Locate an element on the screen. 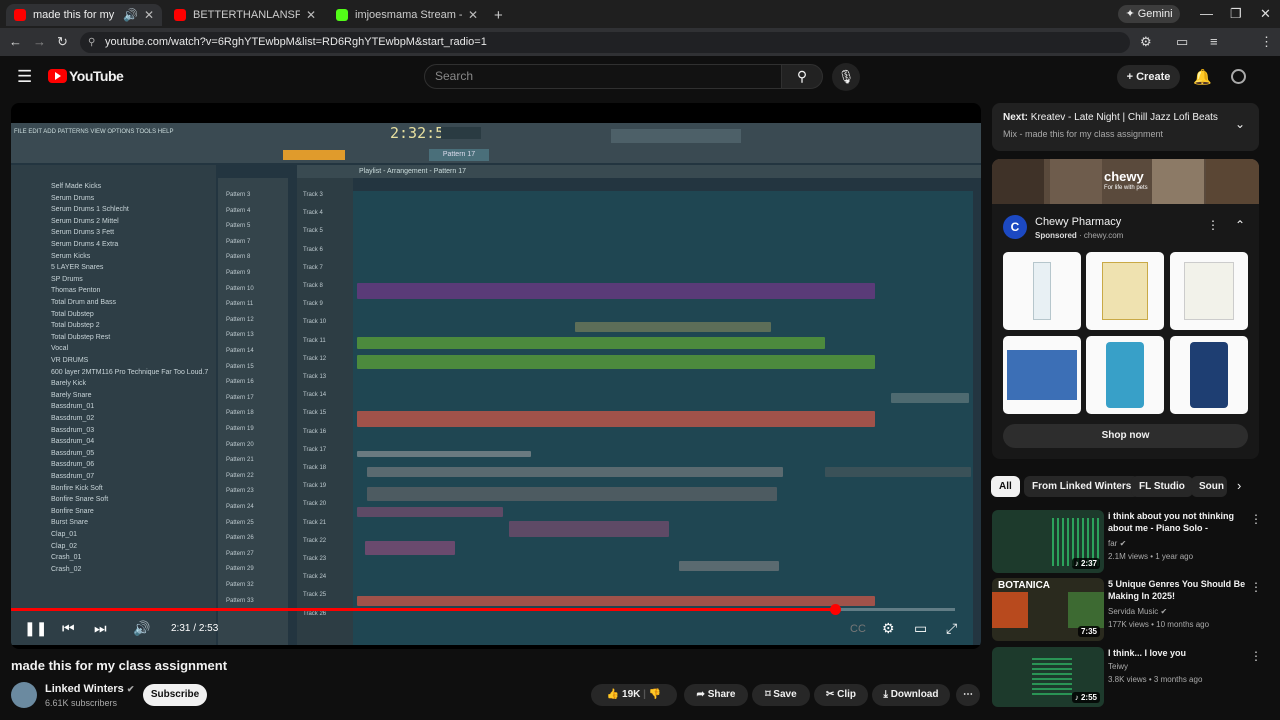 The image size is (1280, 720). reading-list-icon: ≡ is located at coordinates (1214, 41).